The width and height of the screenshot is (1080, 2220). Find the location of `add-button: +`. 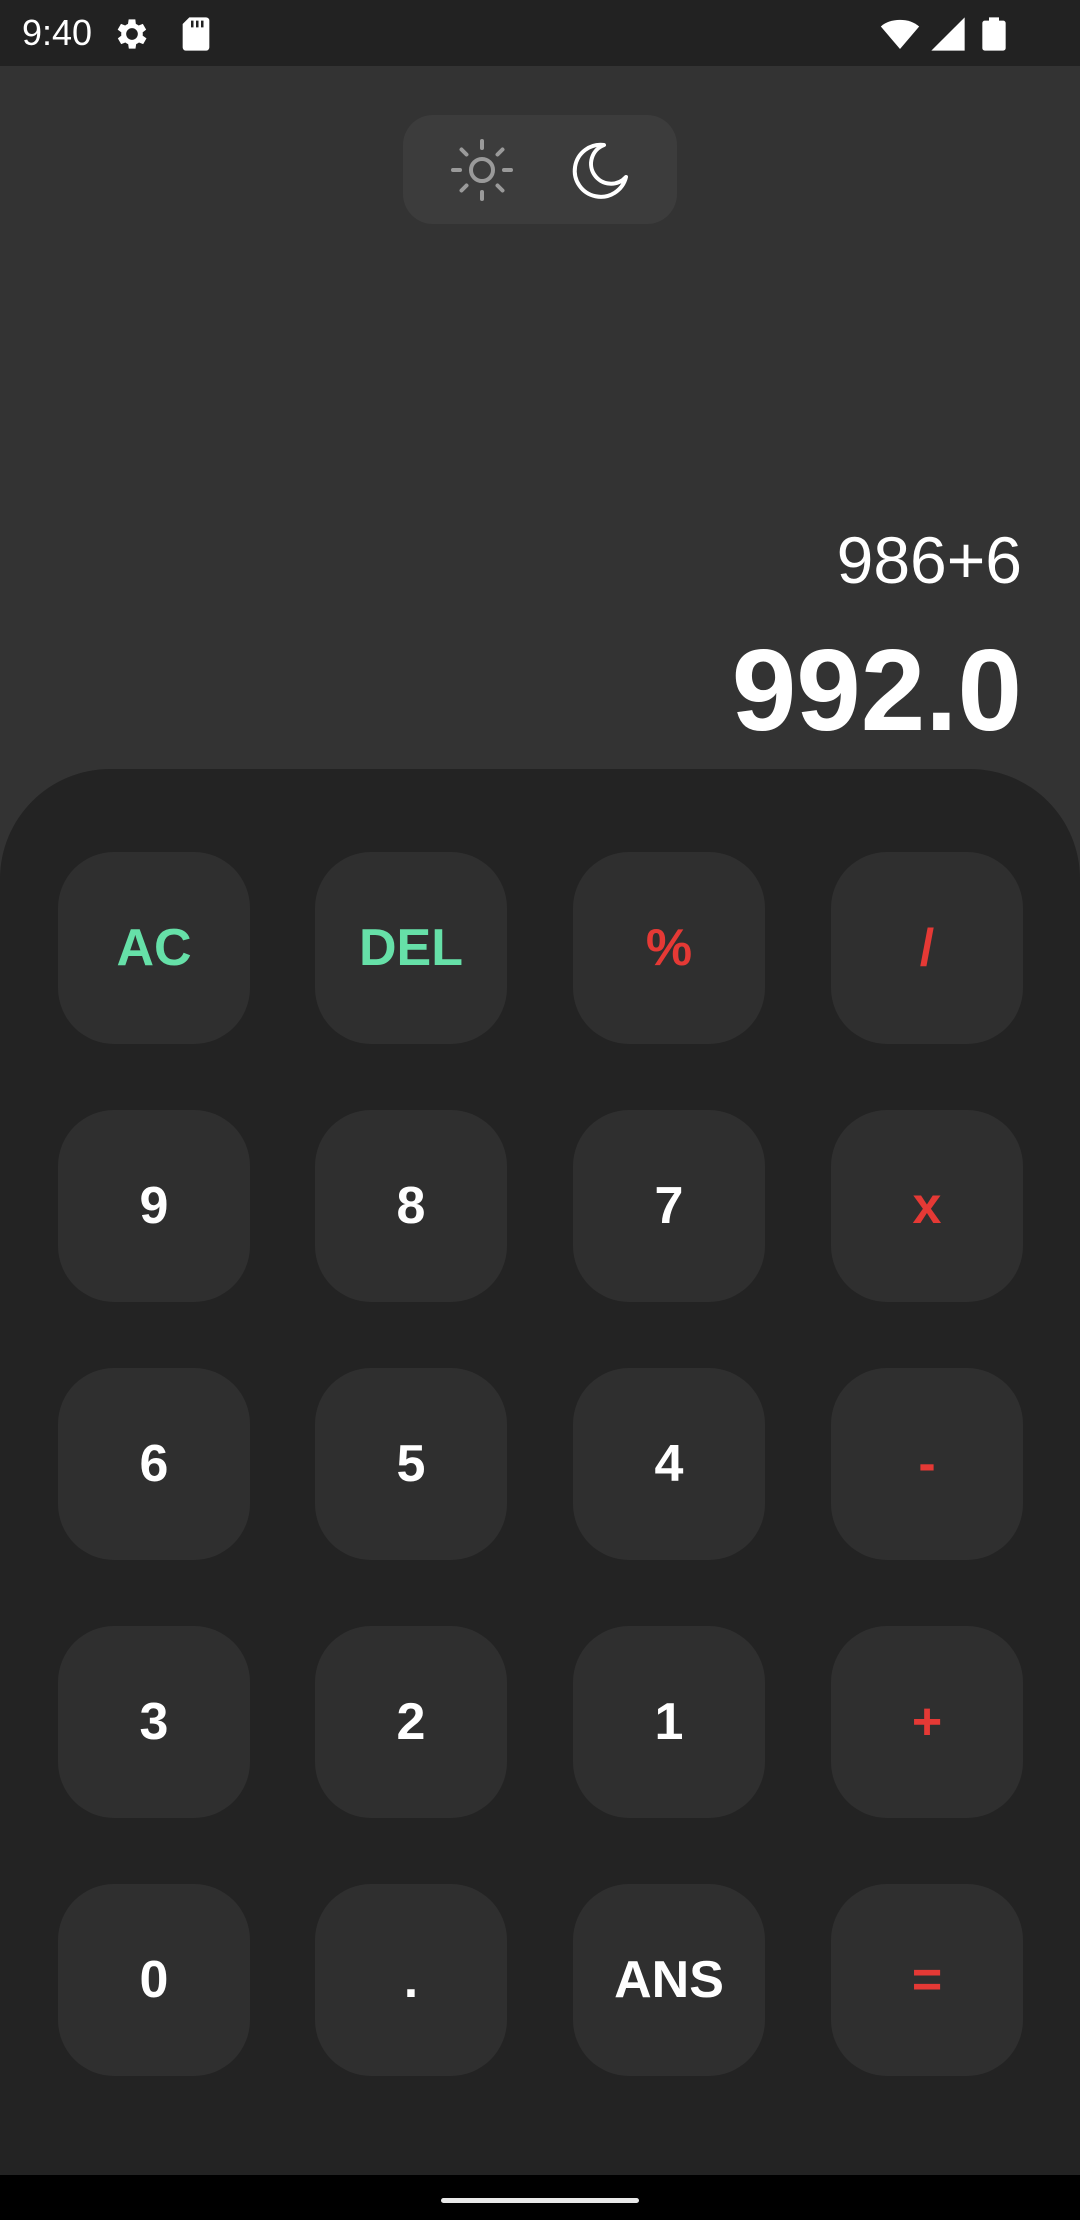

add-button: + is located at coordinates (927, 1722).